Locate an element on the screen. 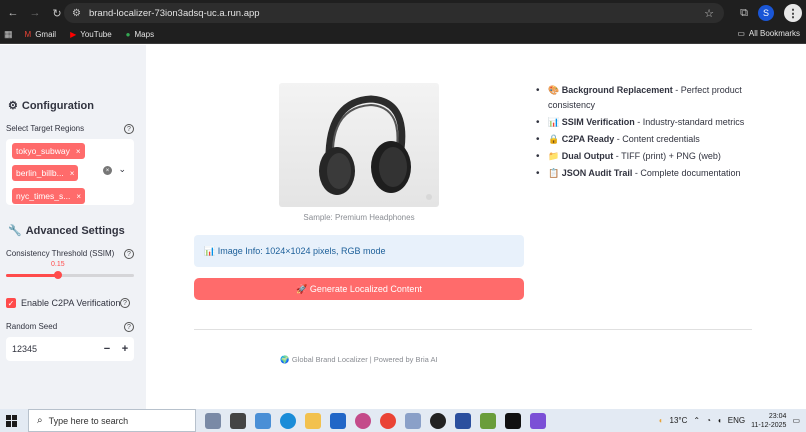 The height and width of the screenshot is (432, 806). bookmark-label: Maps is located at coordinates (144, 34).